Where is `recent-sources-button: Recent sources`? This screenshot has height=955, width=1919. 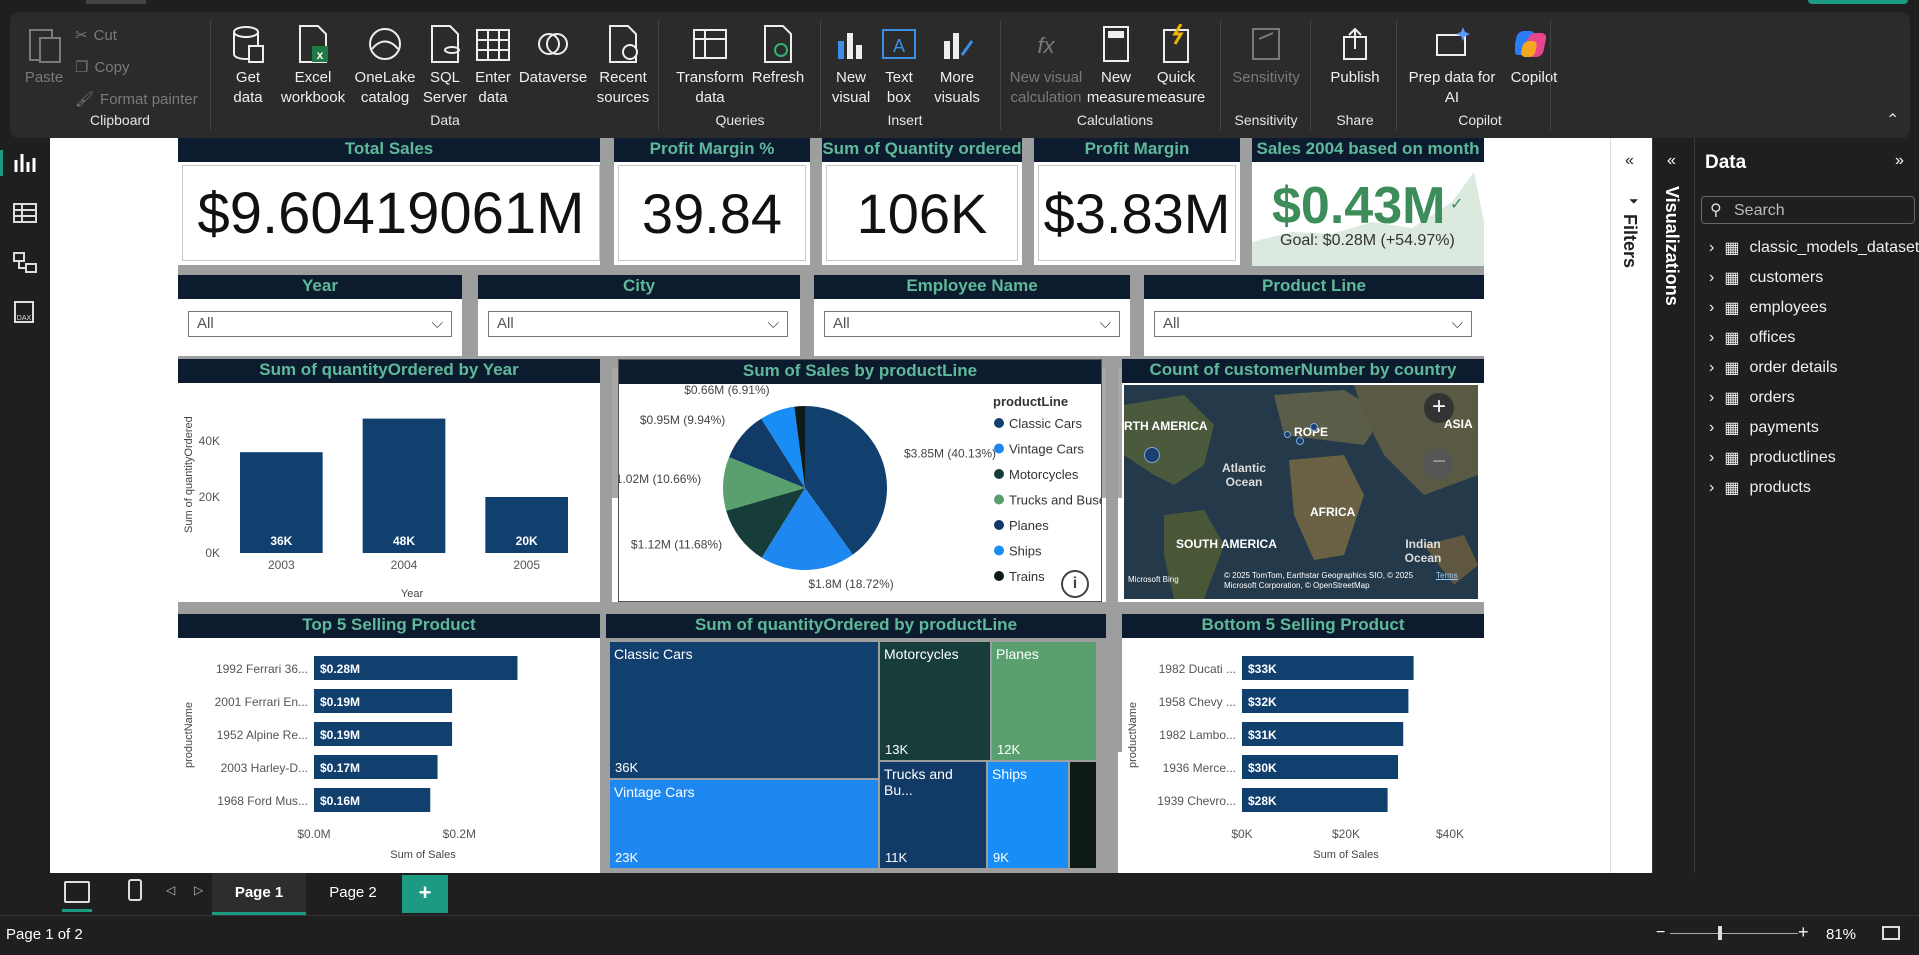
recent-sources-button: Recent sources is located at coordinates (623, 66).